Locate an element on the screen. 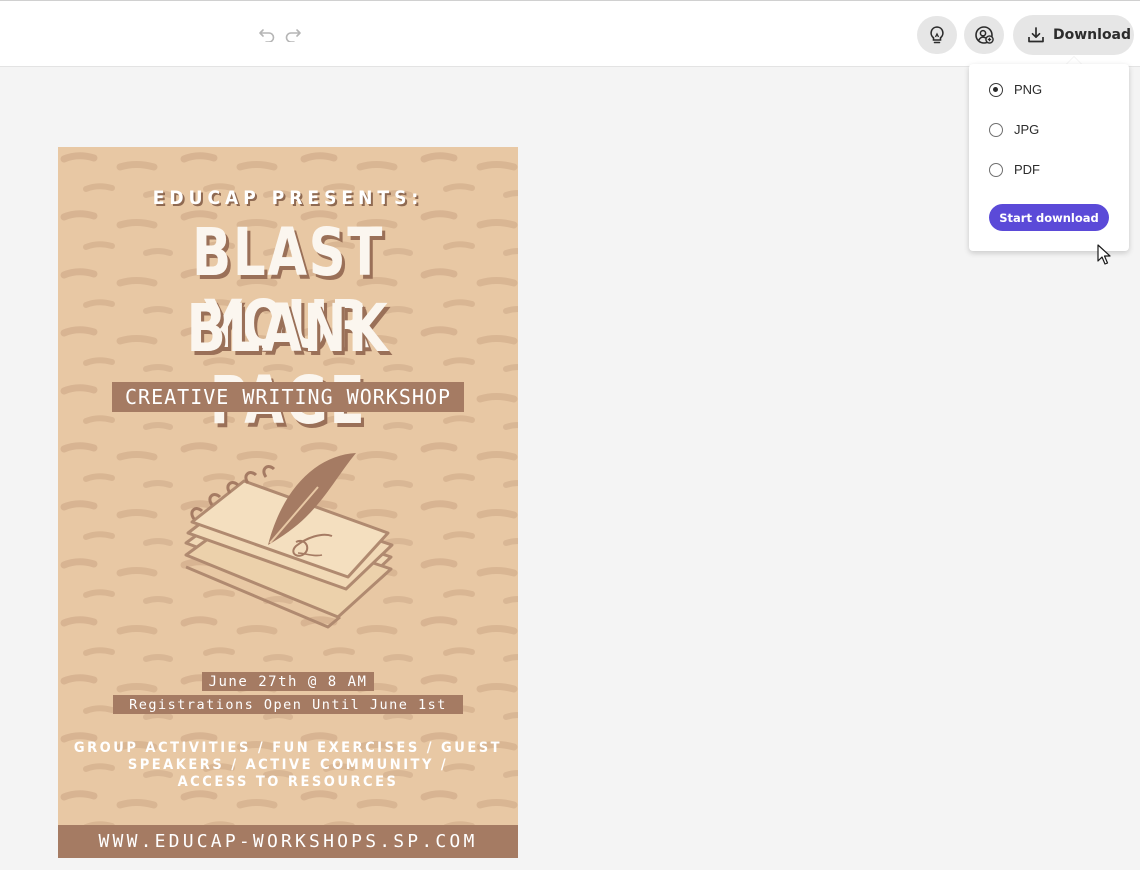  poster-date-tag: June 27th @ 8 AM is located at coordinates (288, 681).